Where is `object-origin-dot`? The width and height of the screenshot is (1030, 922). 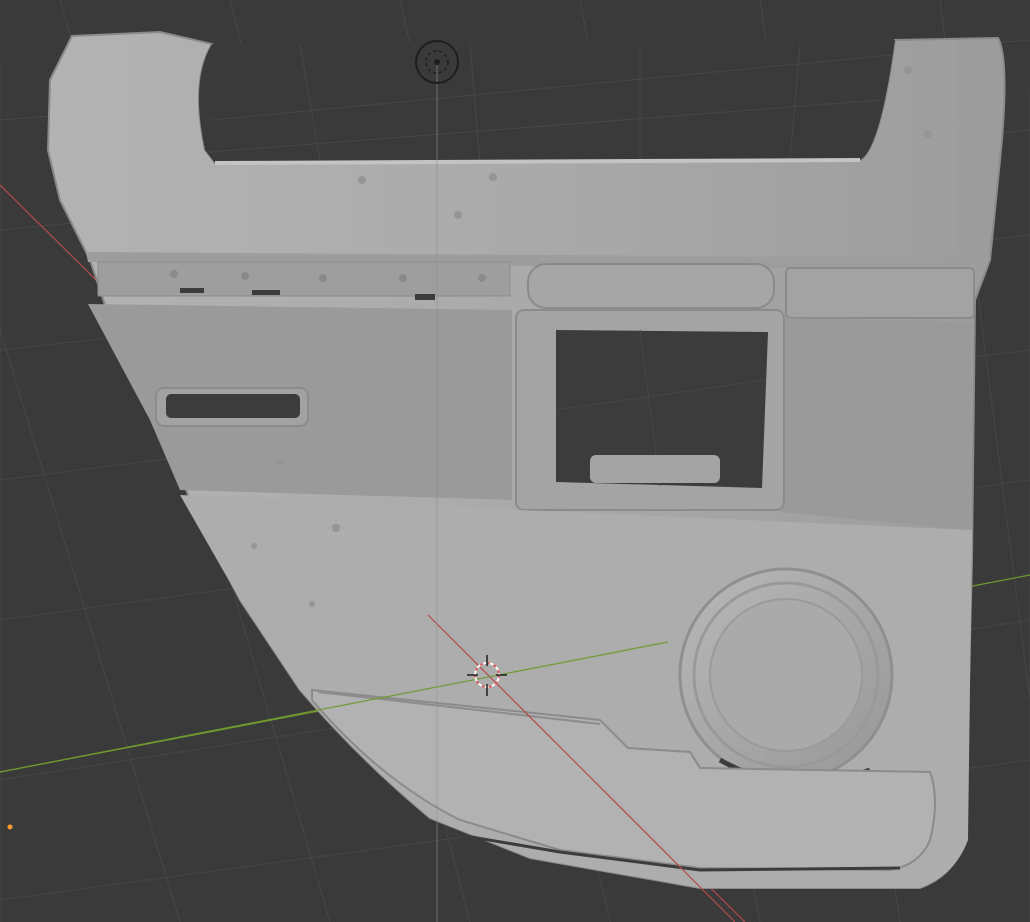 object-origin-dot is located at coordinates (10, 827).